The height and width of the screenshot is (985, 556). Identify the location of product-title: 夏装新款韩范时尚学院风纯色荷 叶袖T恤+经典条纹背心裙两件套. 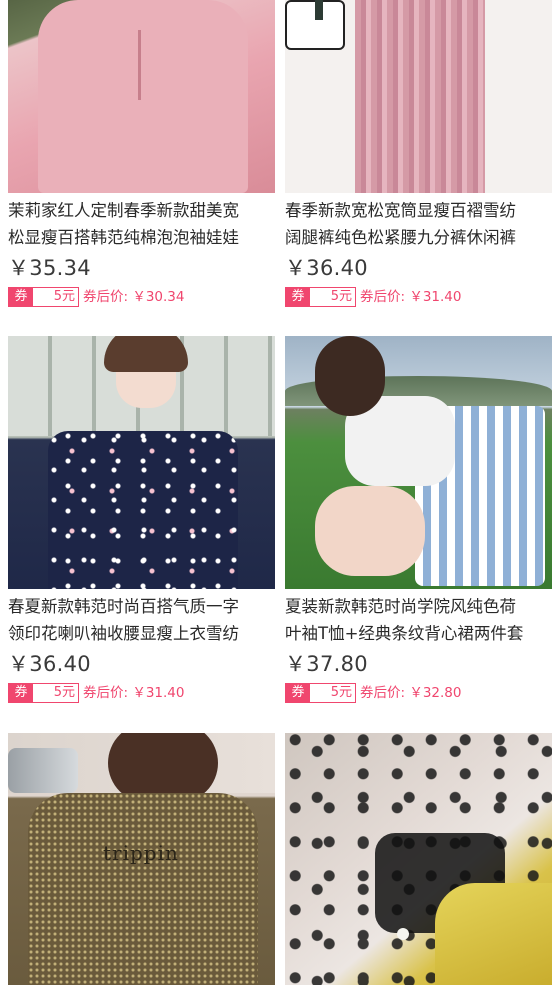
(416, 620).